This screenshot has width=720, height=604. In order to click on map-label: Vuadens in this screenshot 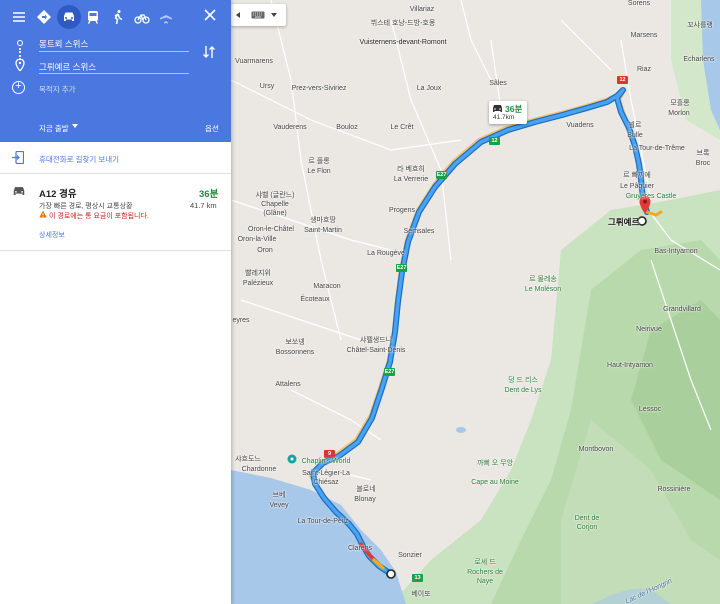, I will do `click(580, 125)`.